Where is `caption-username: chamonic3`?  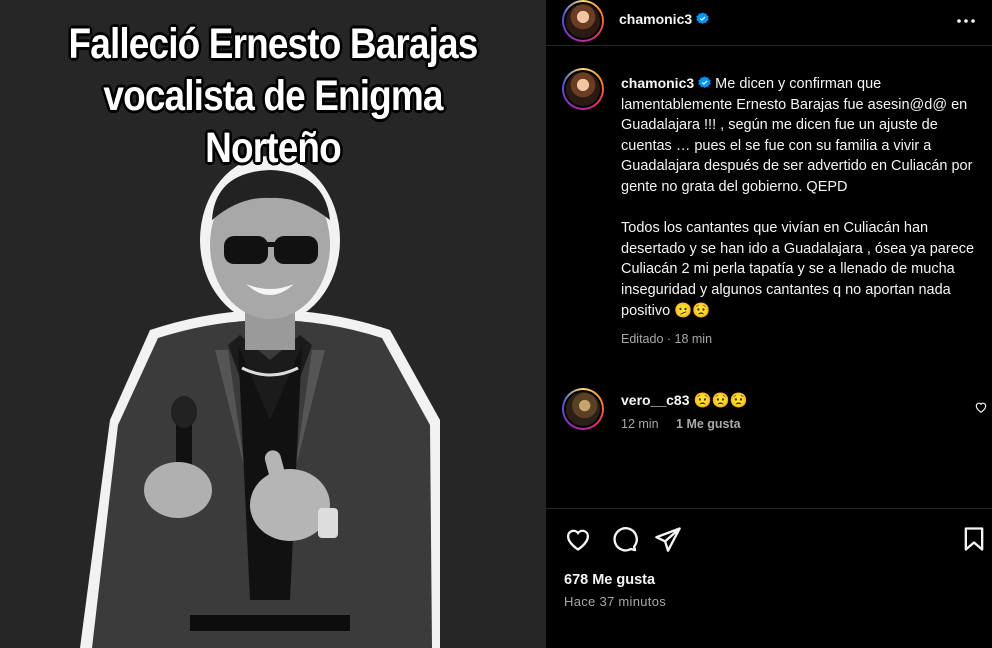
caption-username: chamonic3 is located at coordinates (657, 83).